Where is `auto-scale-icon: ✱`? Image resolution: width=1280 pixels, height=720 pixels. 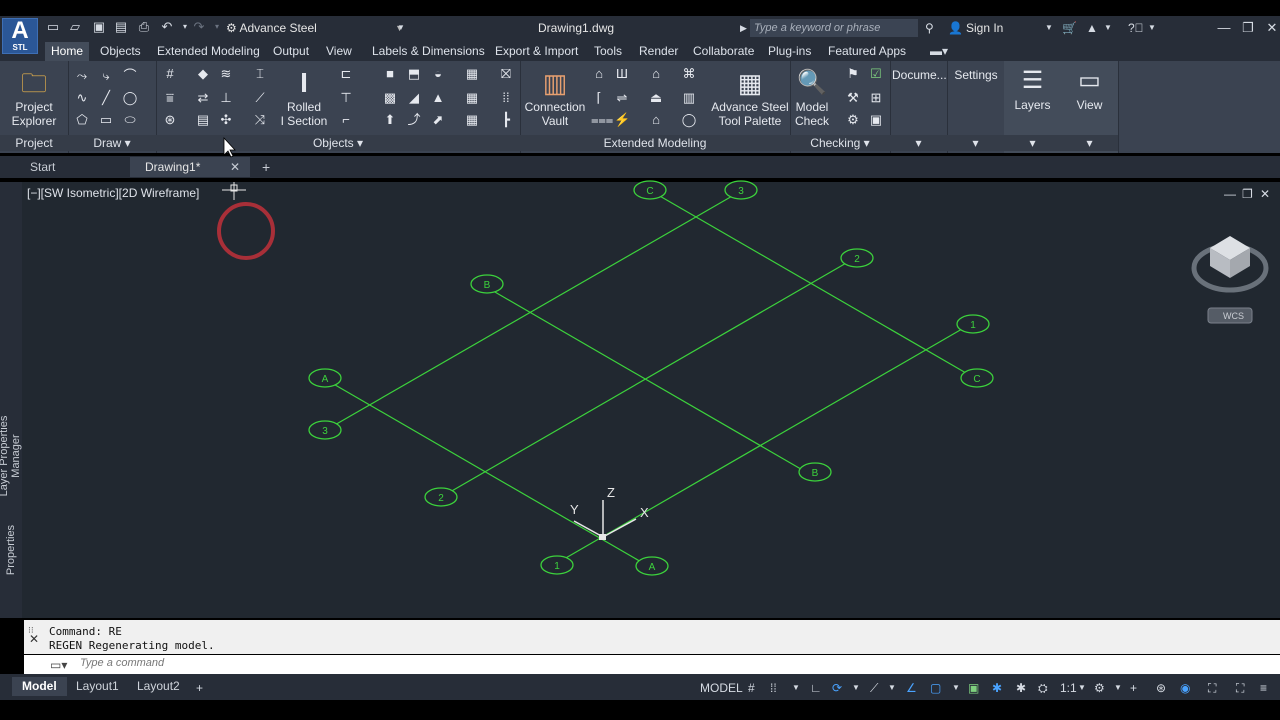 auto-scale-icon: ✱ is located at coordinates (1021, 688).